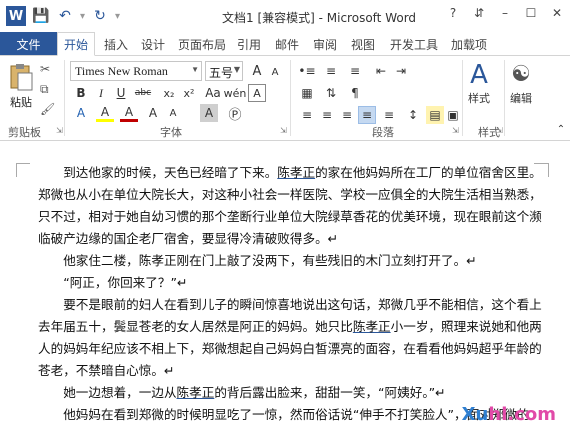 The height and width of the screenshot is (429, 570). Describe the element at coordinates (28, 44) in the screenshot. I see `tab-file: 文件` at that location.